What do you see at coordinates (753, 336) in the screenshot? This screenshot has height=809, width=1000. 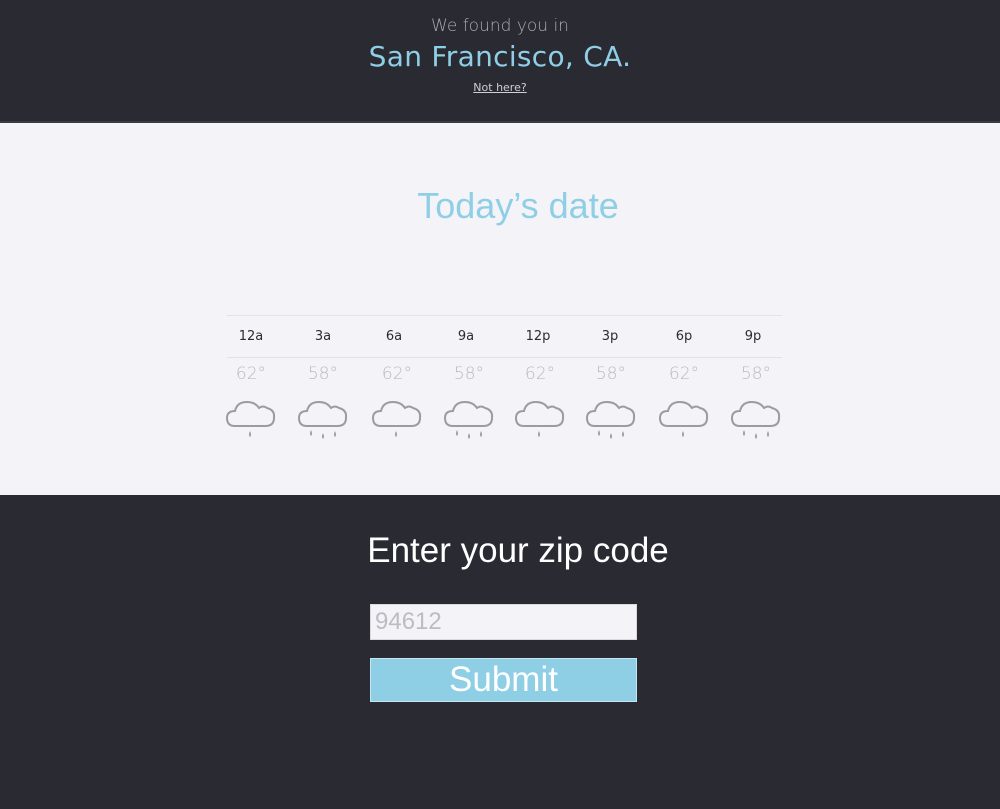 I see `hour-label: 9p` at bounding box center [753, 336].